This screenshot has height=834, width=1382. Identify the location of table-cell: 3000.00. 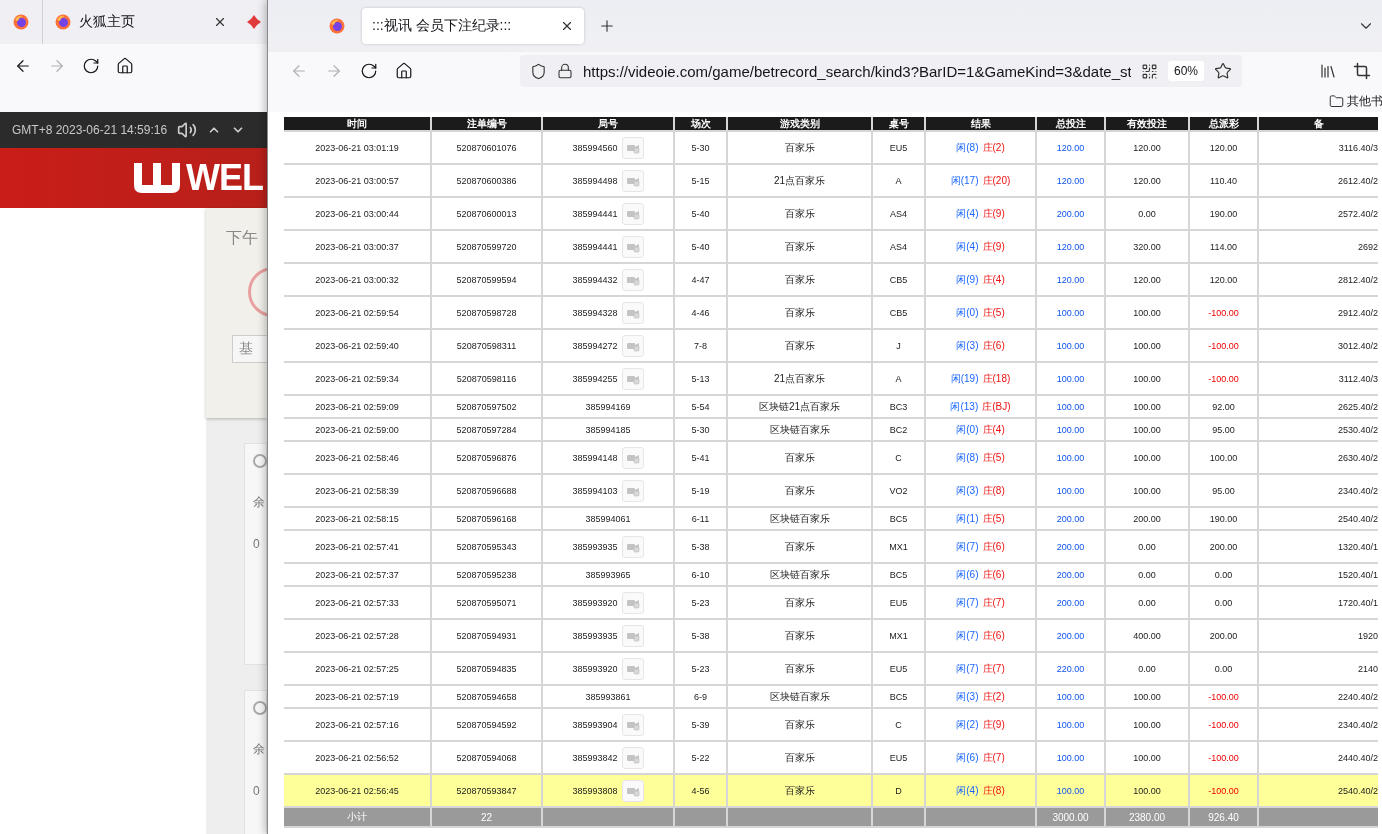
(1070, 817).